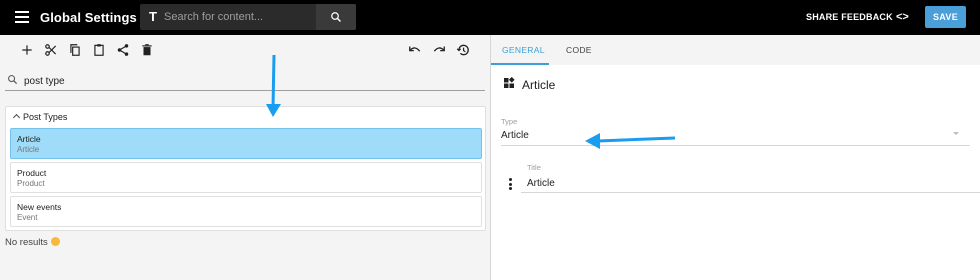 This screenshot has height=280, width=980. I want to click on tree-item-title: Product, so click(32, 173).